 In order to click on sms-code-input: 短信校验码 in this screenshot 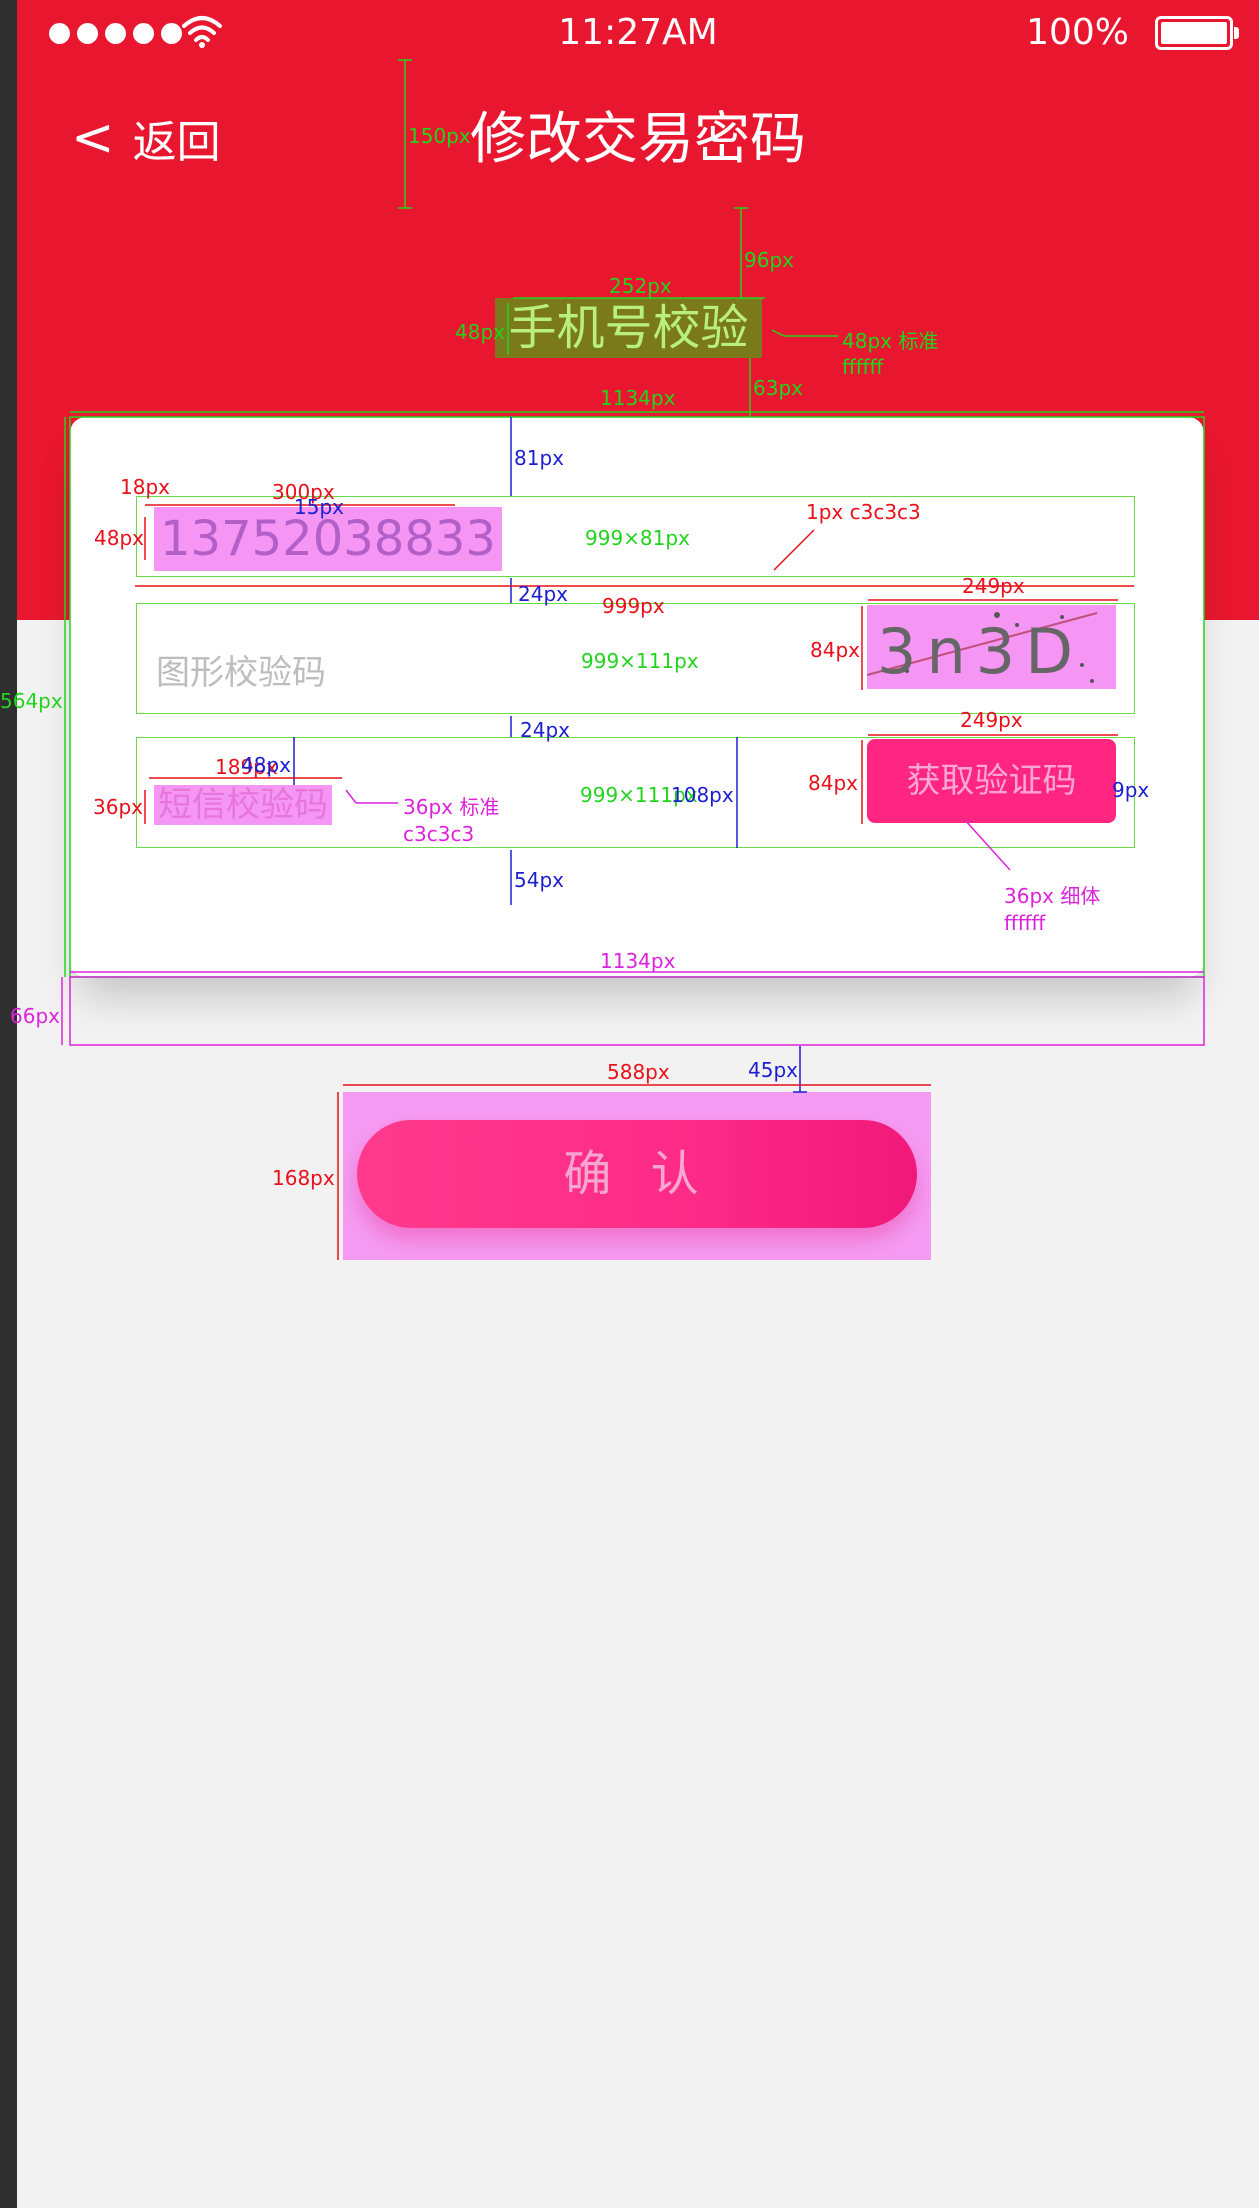, I will do `click(243, 805)`.